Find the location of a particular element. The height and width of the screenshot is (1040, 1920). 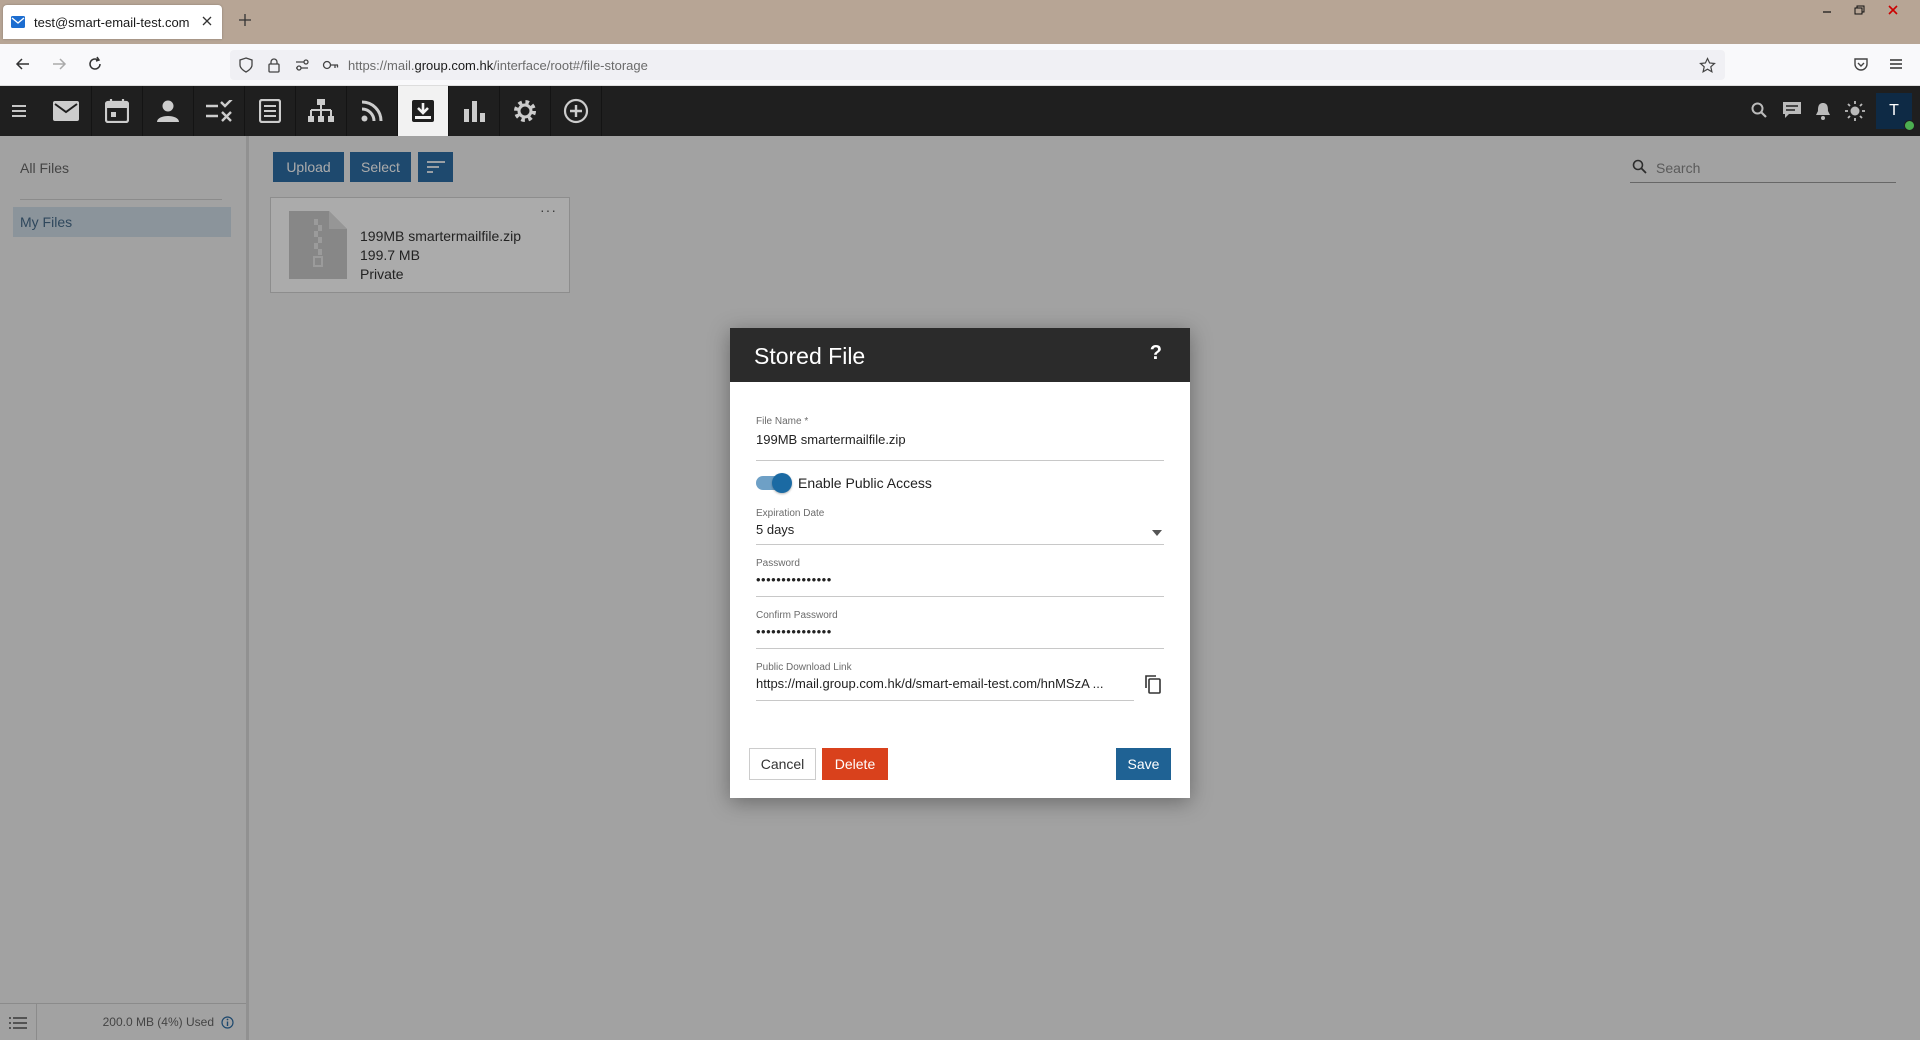

file-name-label: File Name * is located at coordinates (782, 421).